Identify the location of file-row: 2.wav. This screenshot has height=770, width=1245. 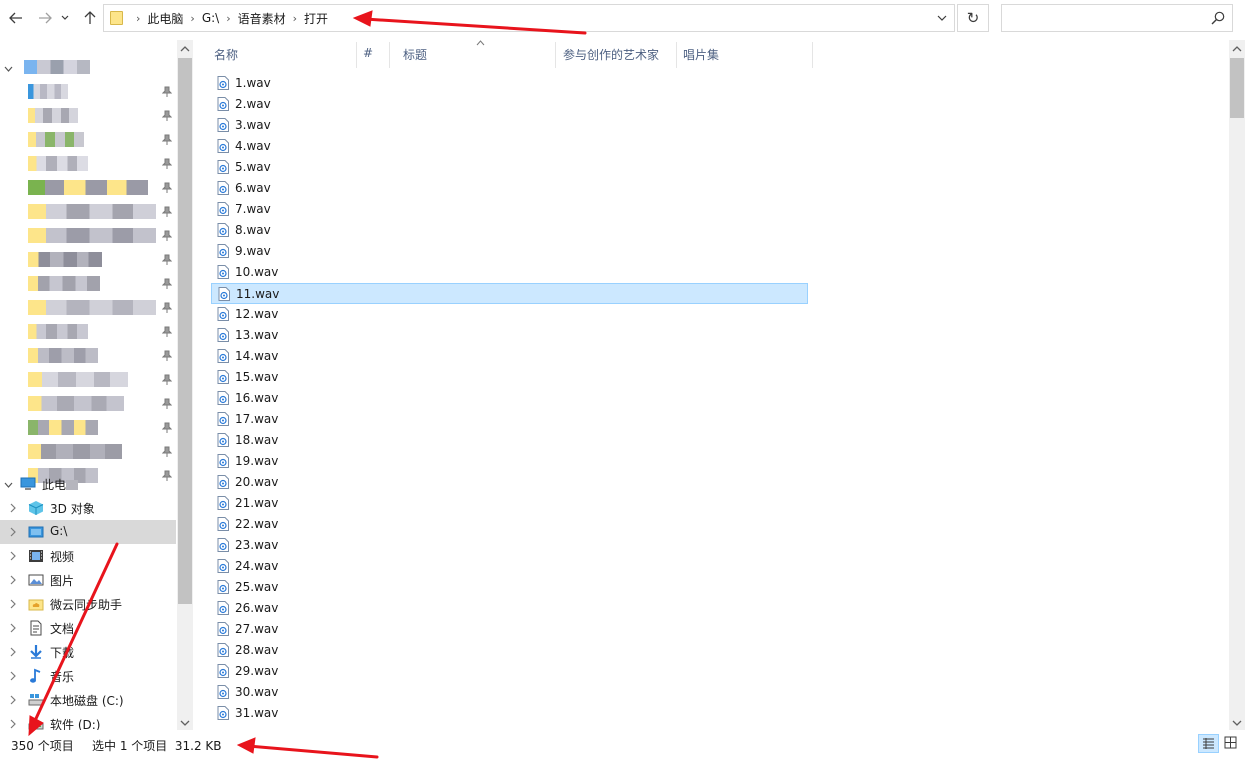
(509, 104).